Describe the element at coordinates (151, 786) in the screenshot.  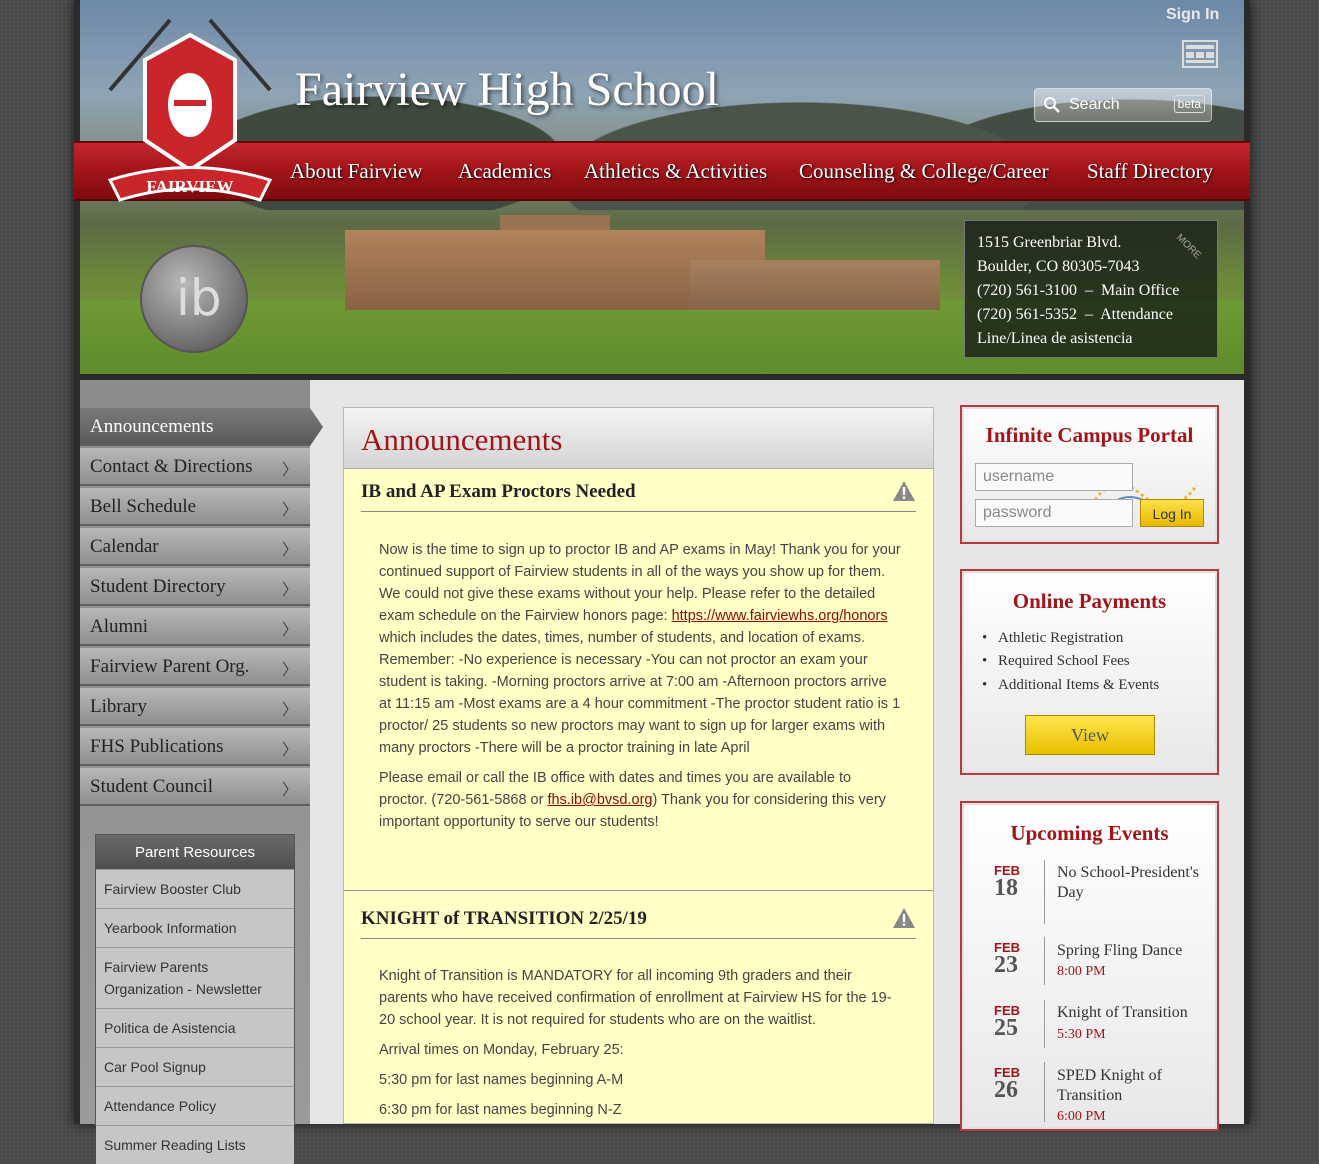
I see `sidebar-item-label: Student Council` at that location.